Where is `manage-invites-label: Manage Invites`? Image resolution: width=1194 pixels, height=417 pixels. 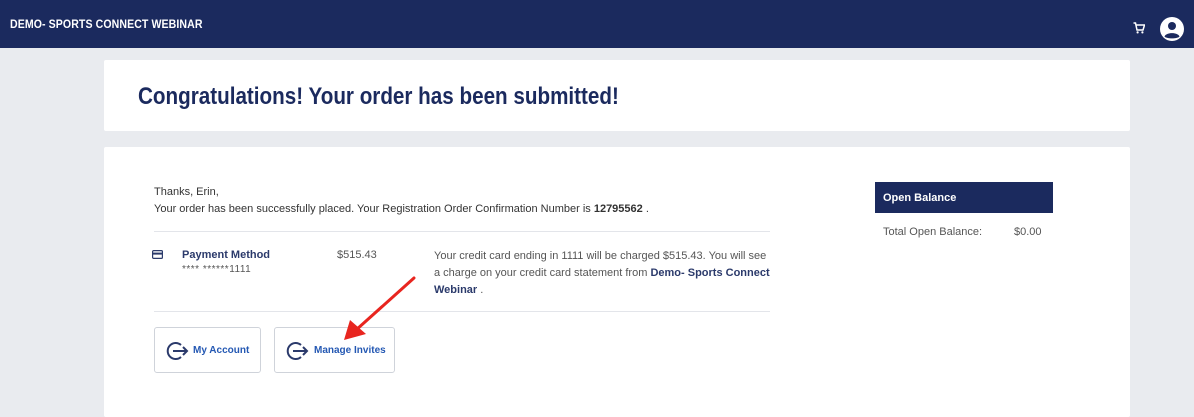 manage-invites-label: Manage Invites is located at coordinates (350, 350).